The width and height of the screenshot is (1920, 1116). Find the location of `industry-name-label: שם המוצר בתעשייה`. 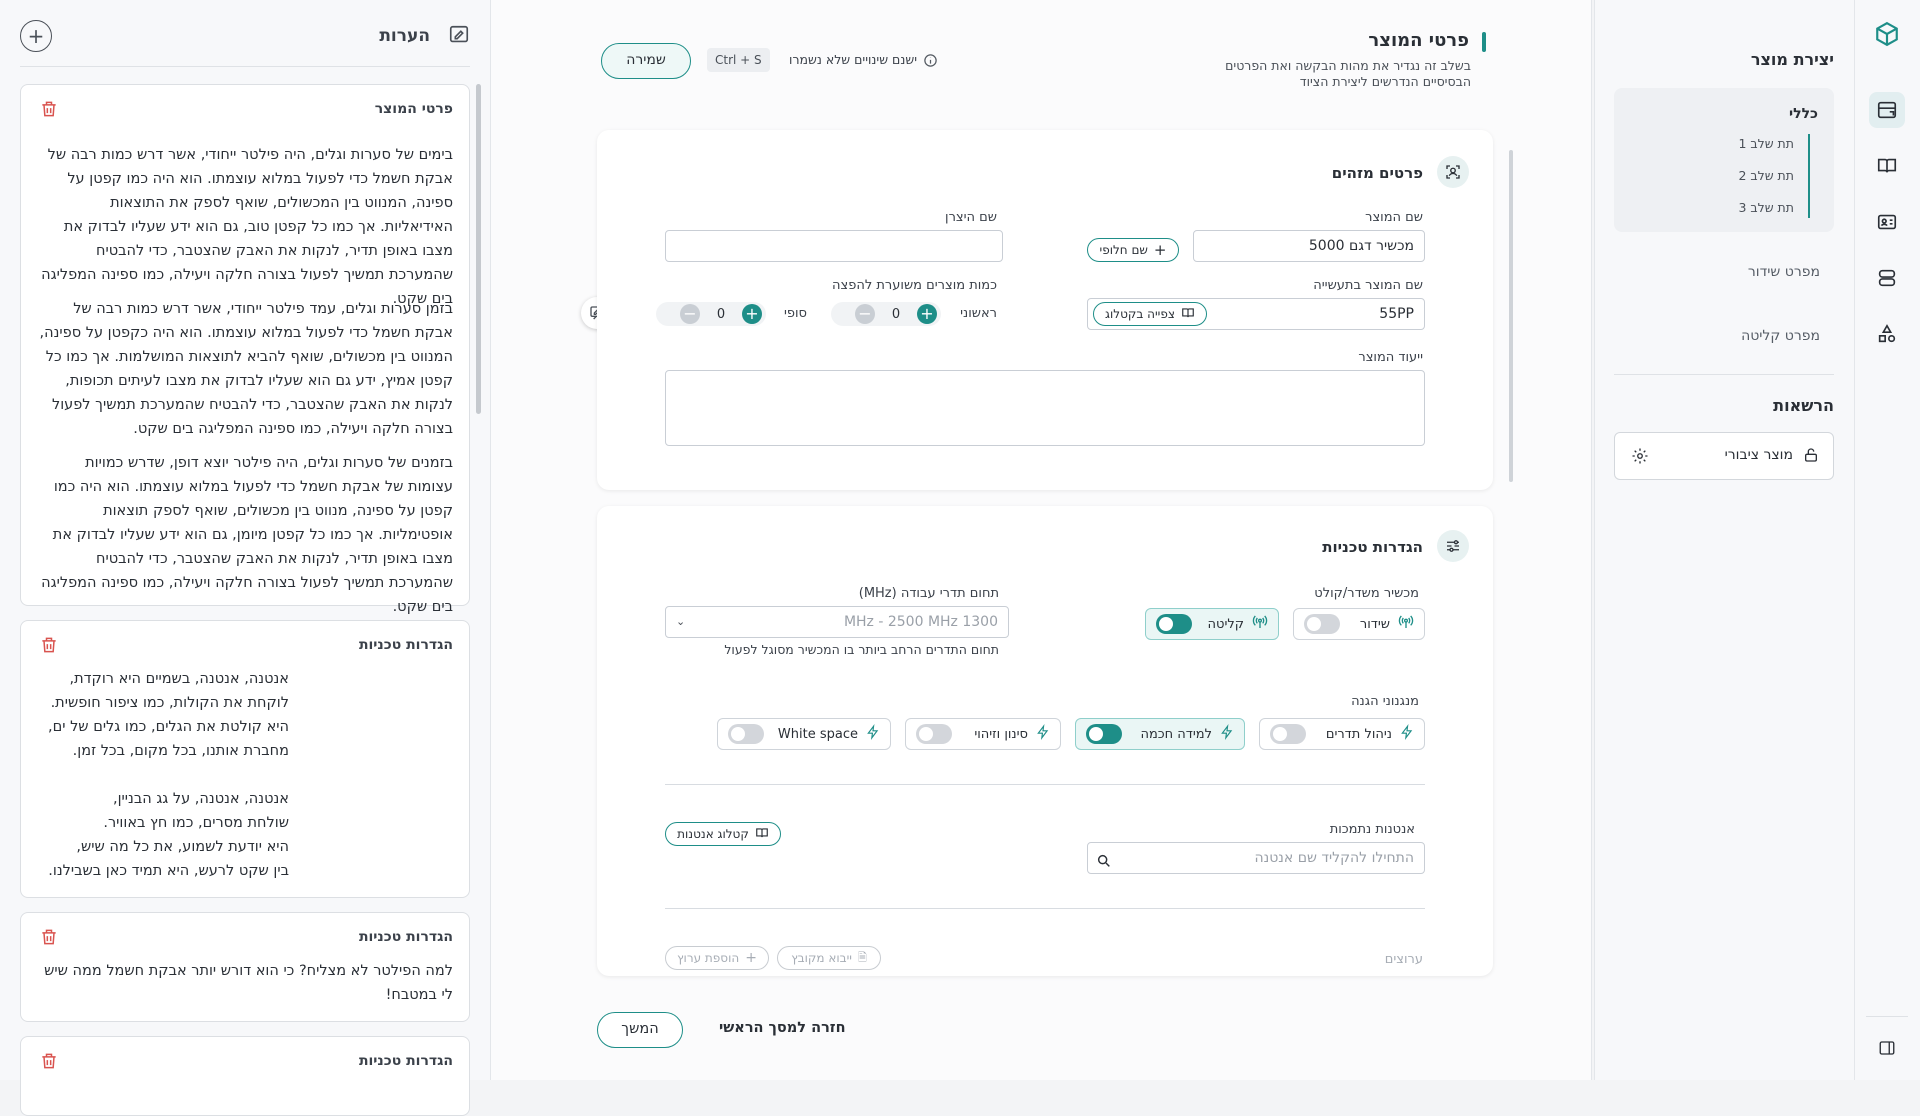

industry-name-label: שם המוצר בתעשייה is located at coordinates (1368, 285).